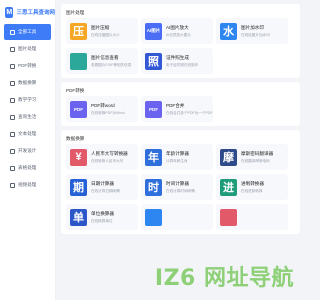 The height and width of the screenshot is (300, 320). I want to click on tool-card: ¥ 人民币大写转换器 在线转换人民币大写, so click(102, 157).